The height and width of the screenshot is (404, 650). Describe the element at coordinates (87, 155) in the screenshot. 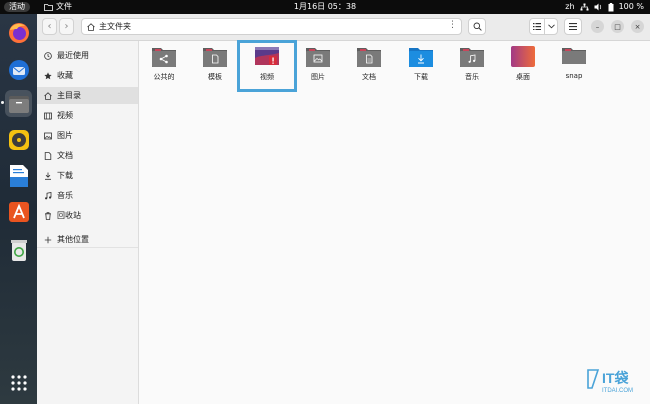

I see `sidebar-item-documents: 文档` at that location.